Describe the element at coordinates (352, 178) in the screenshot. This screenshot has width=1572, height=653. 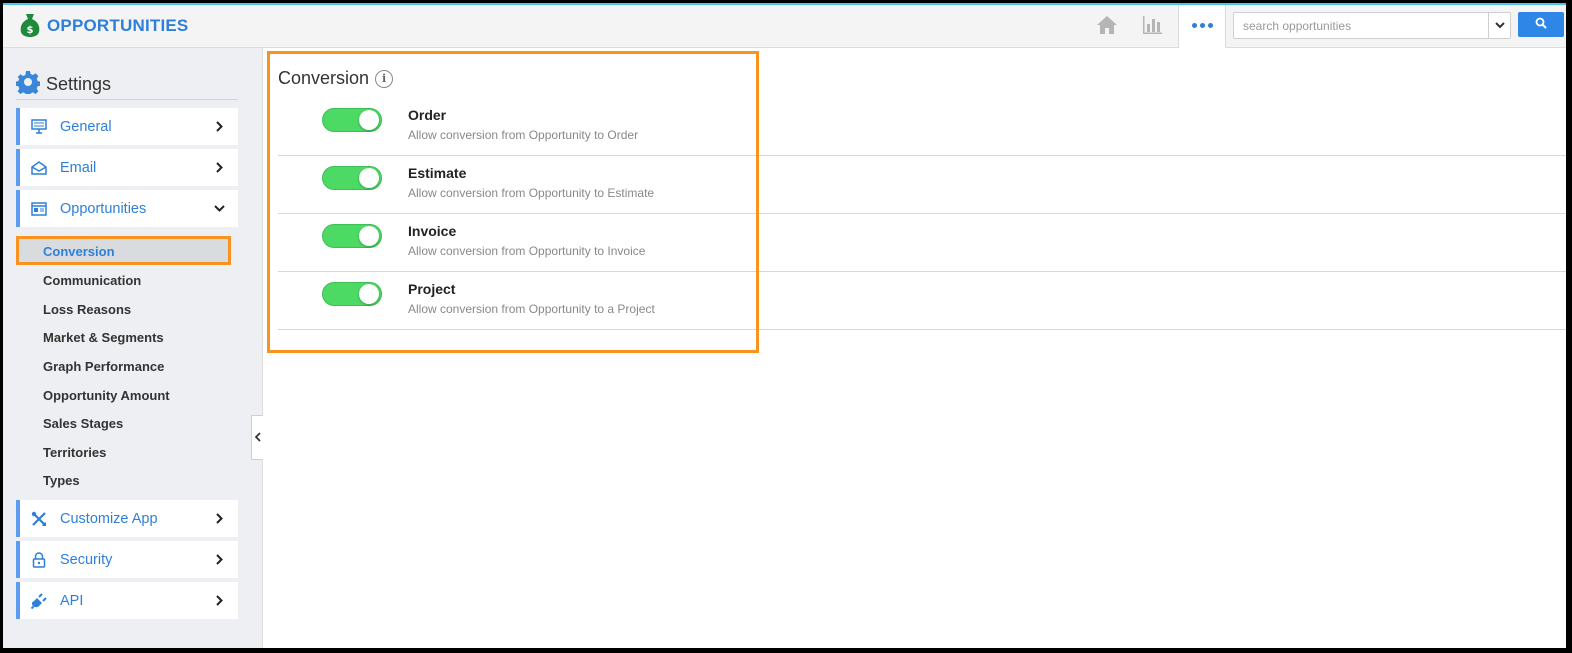
I see `estimate-toggle` at that location.